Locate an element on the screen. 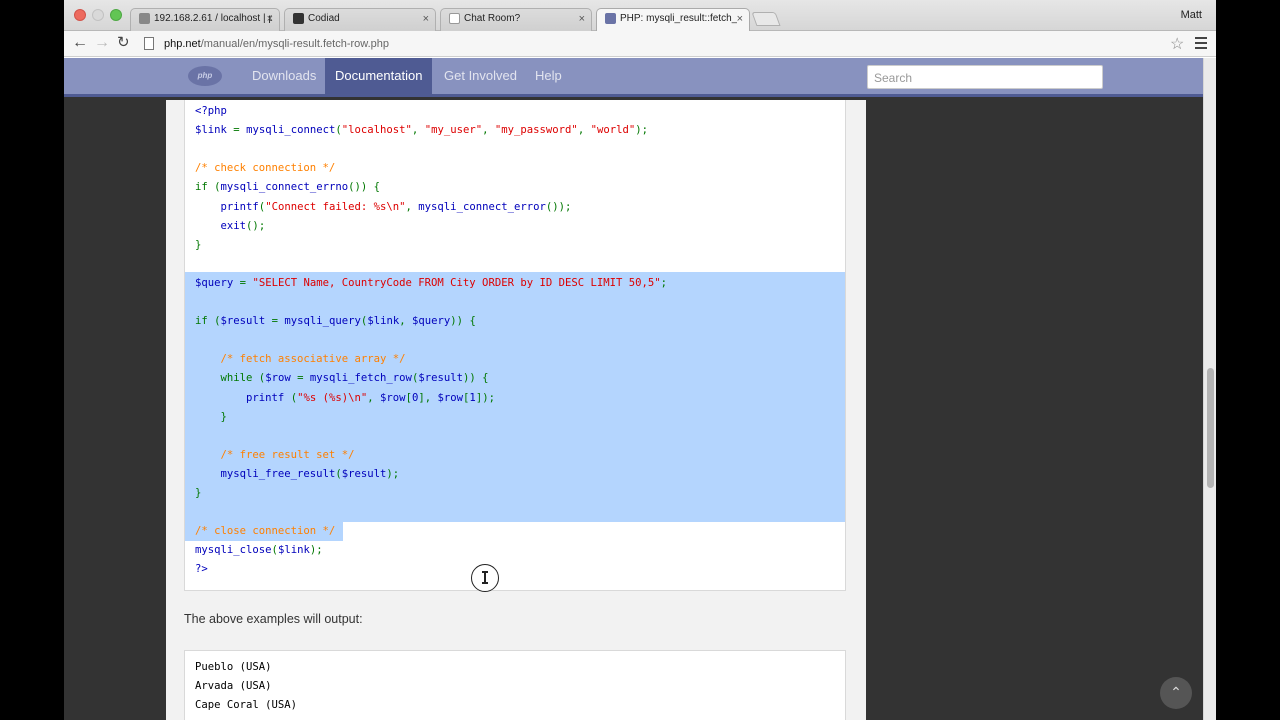 Image resolution: width=1280 pixels, height=720 pixels. menu-icon is located at coordinates (1201, 44).